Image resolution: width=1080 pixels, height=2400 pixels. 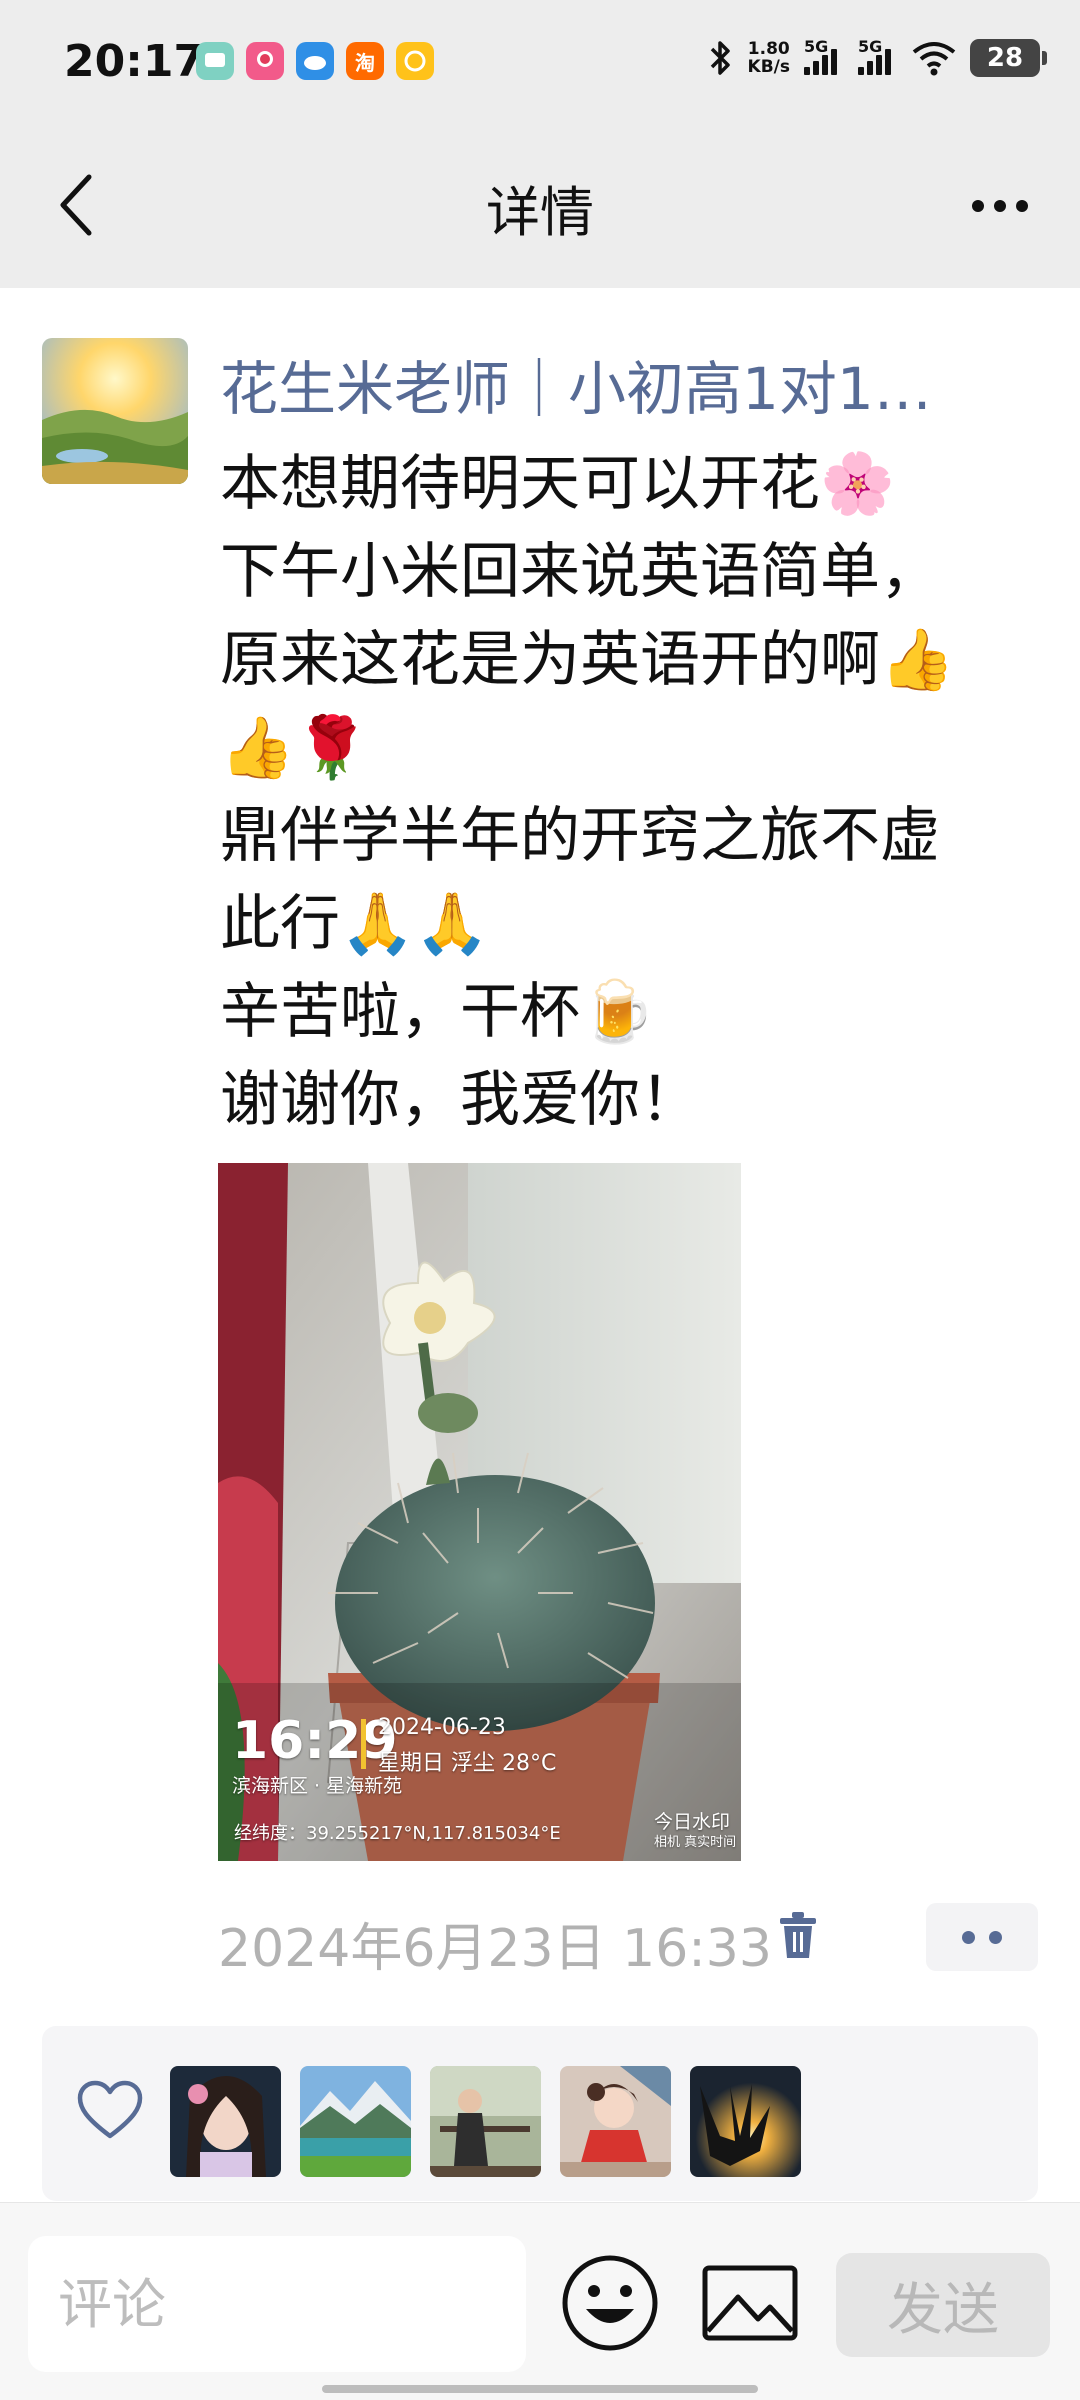 I want to click on watermark-divider, so click(x=363, y=1744).